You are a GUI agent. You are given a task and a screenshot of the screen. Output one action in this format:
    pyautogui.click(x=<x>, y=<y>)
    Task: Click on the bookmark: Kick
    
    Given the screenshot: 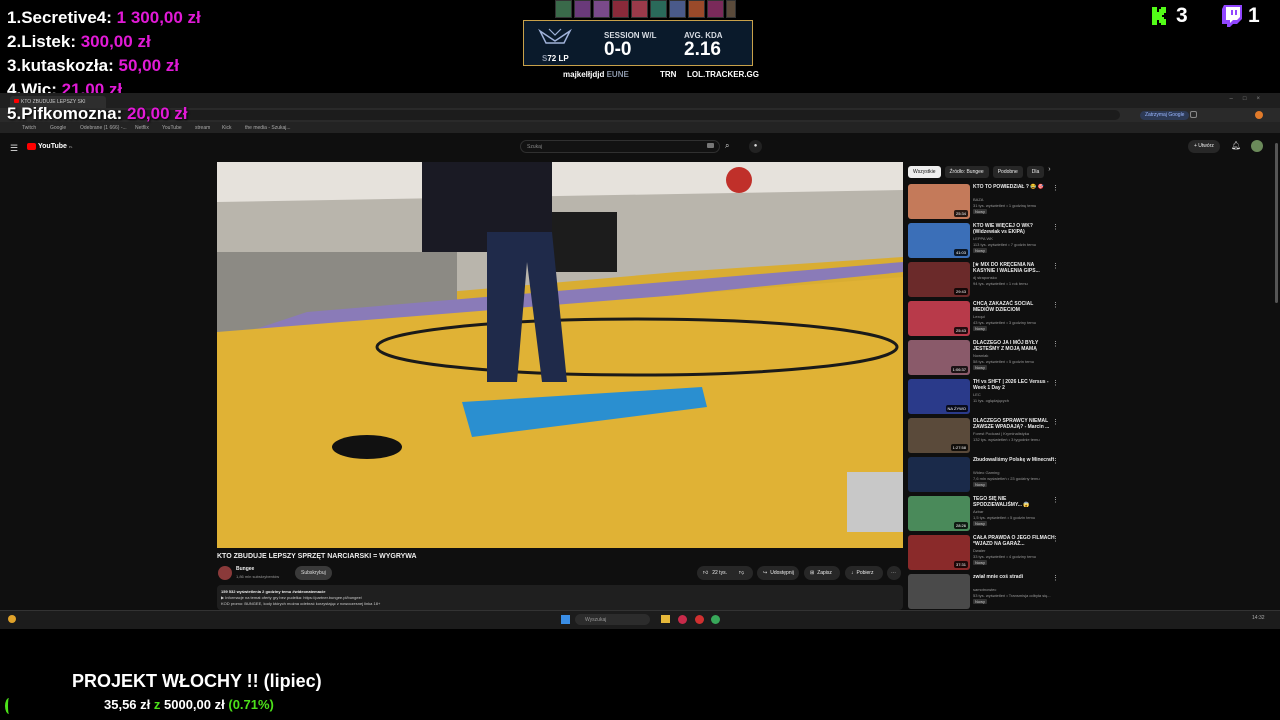 What is the action you would take?
    pyautogui.click(x=226, y=128)
    